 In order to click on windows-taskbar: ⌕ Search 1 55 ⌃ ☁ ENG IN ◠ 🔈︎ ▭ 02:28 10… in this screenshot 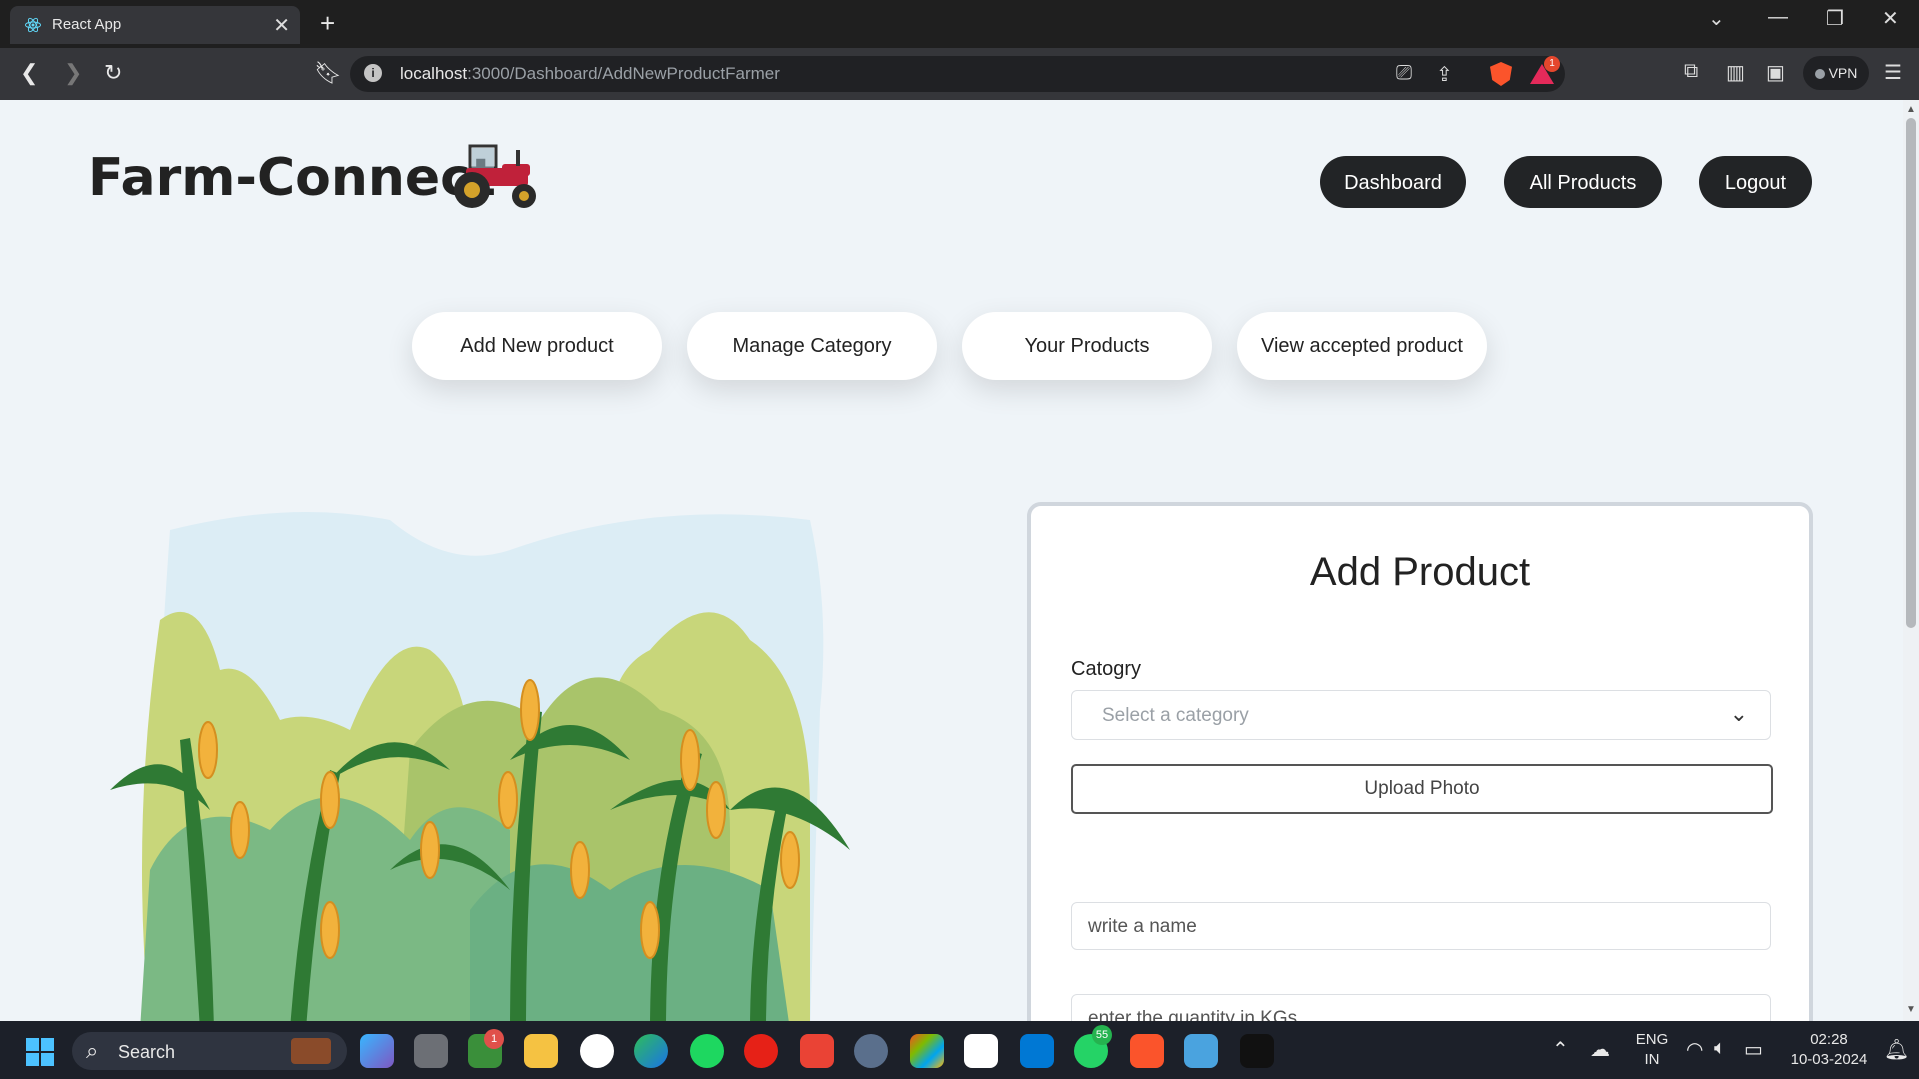, I will do `click(959, 1050)`.